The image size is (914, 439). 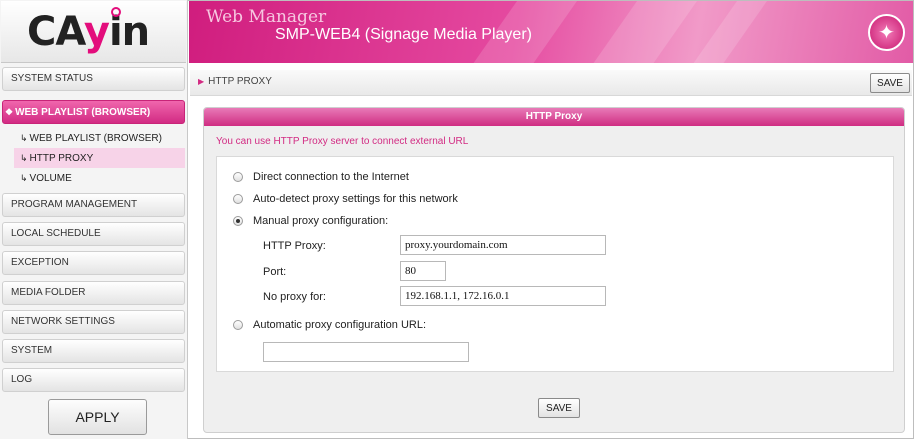 What do you see at coordinates (238, 325) in the screenshot?
I see `radio-auto-url` at bounding box center [238, 325].